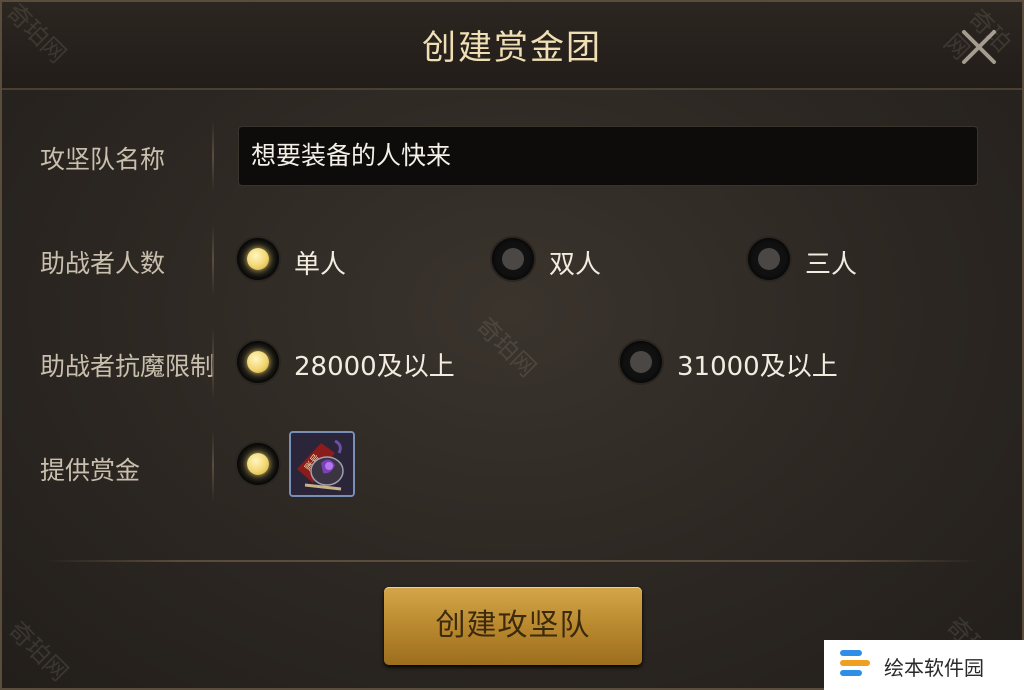 This screenshot has height=690, width=1024. Describe the element at coordinates (128, 366) in the screenshot. I see `resist-limit-label: 助战者抗魔限制` at that location.